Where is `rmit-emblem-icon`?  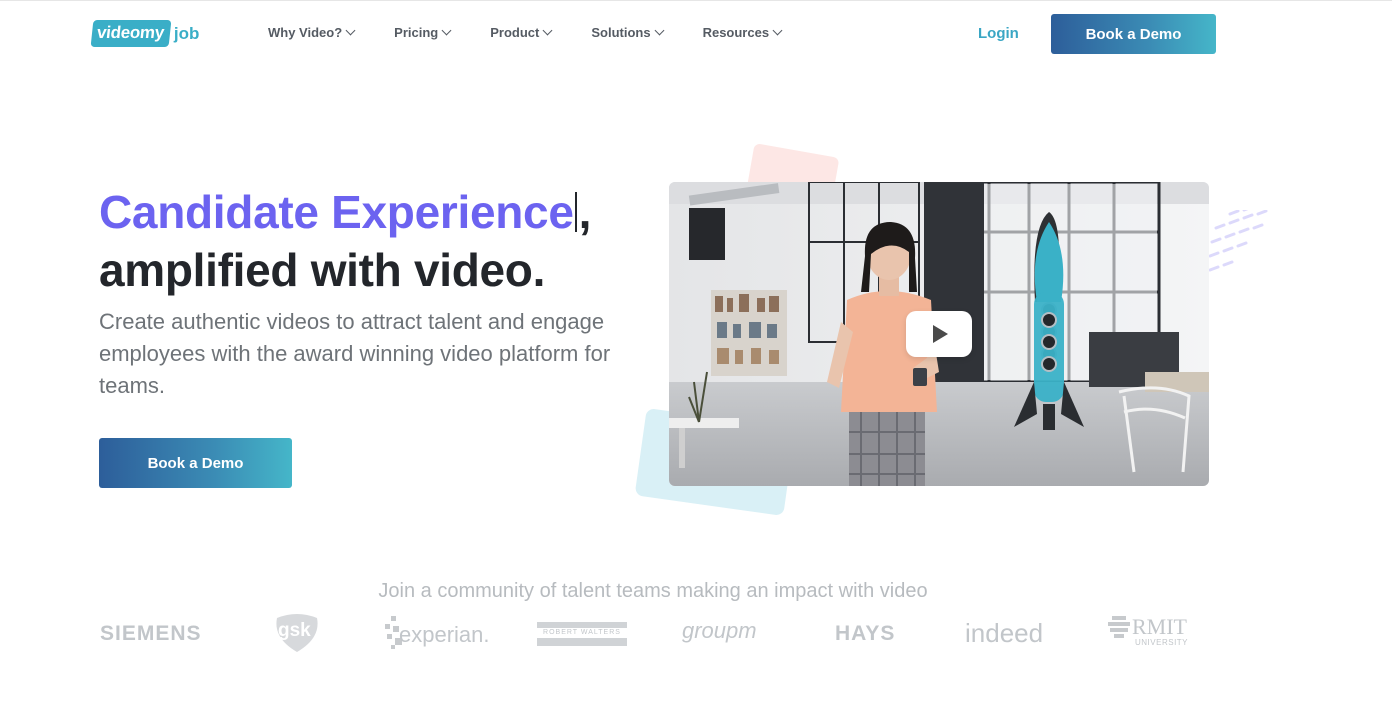 rmit-emblem-icon is located at coordinates (1119, 627).